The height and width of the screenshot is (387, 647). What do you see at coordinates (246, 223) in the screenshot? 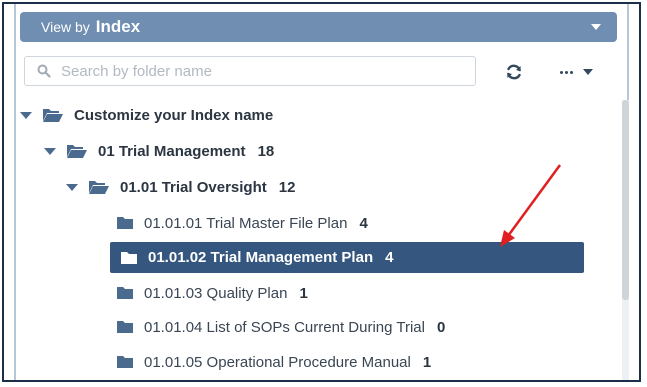
I see `tree-leaf-label: 01.01.01 Trial Master File Plan` at bounding box center [246, 223].